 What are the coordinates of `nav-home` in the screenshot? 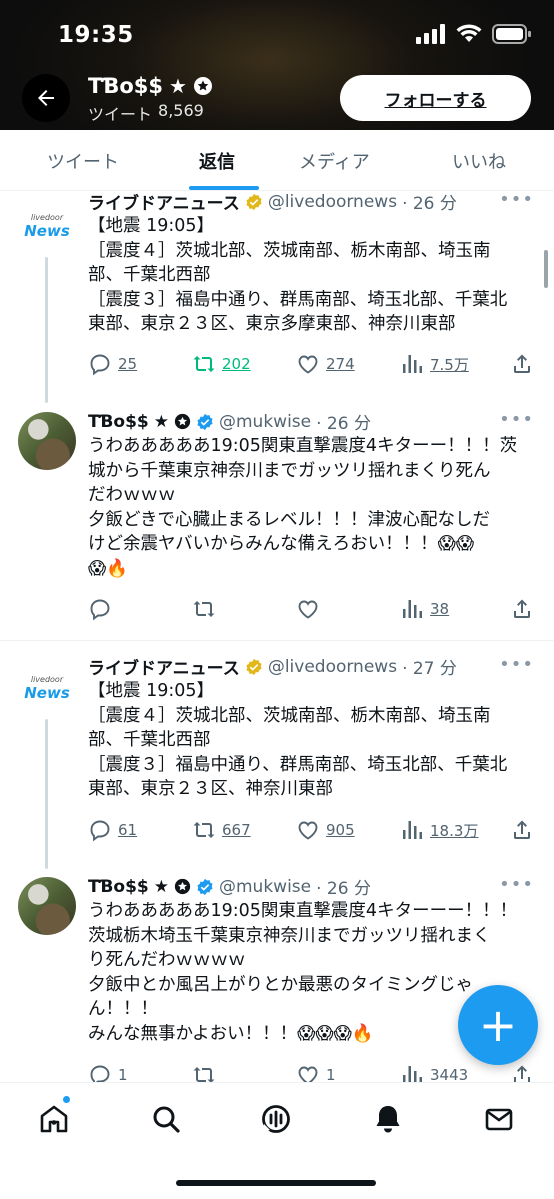 It's located at (54, 1119).